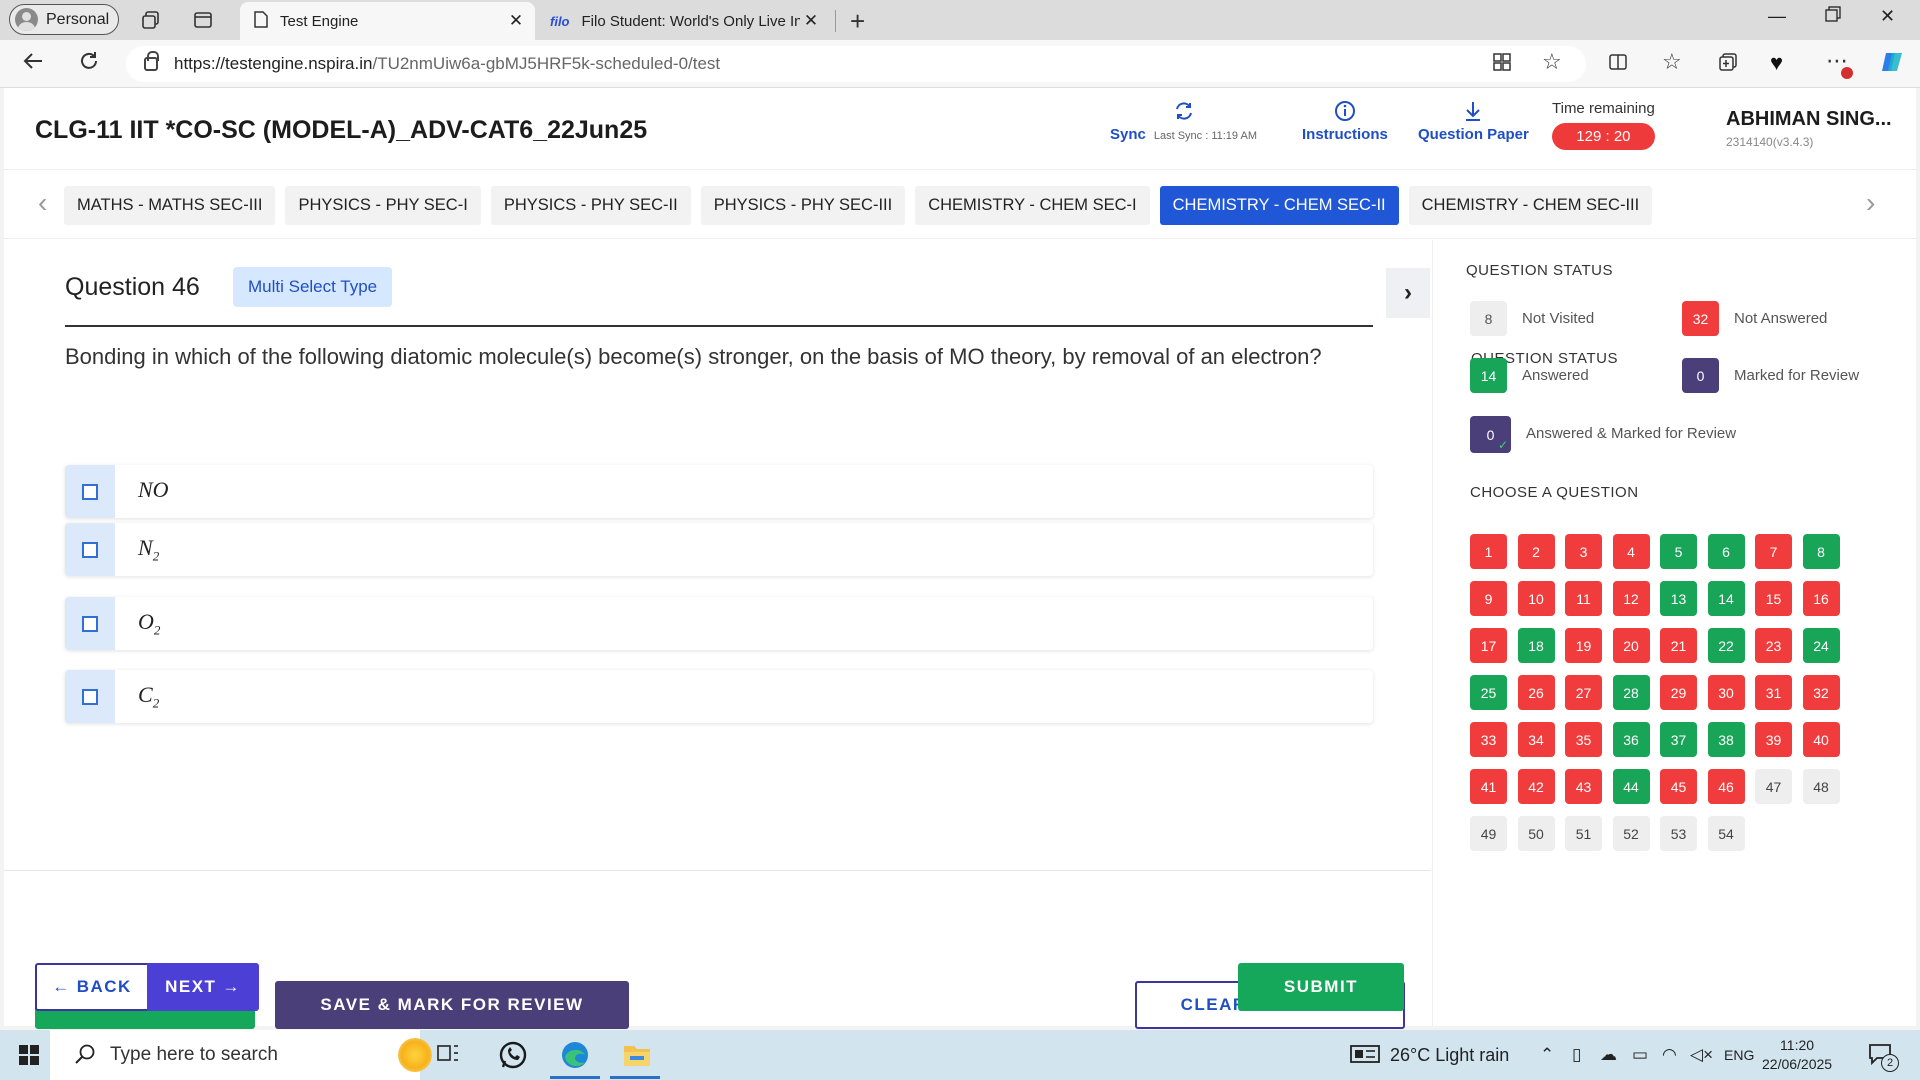 The image size is (1920, 1080). What do you see at coordinates (1618, 65) in the screenshot?
I see `split-screen-icon` at bounding box center [1618, 65].